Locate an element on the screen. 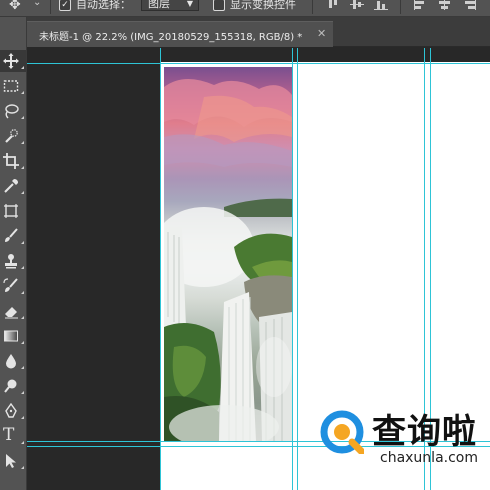 This screenshot has width=490, height=490. gradient-tool is located at coordinates (13, 336).